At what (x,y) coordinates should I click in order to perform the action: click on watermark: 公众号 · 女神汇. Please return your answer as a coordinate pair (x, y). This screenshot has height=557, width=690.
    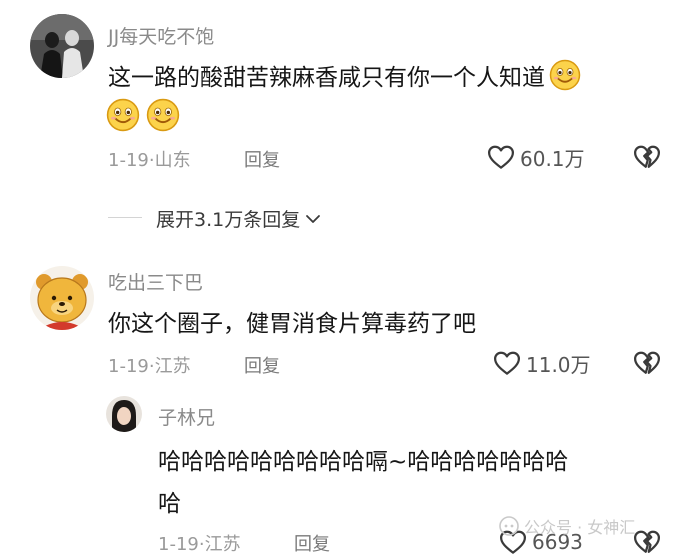
    Looking at the image, I should click on (566, 526).